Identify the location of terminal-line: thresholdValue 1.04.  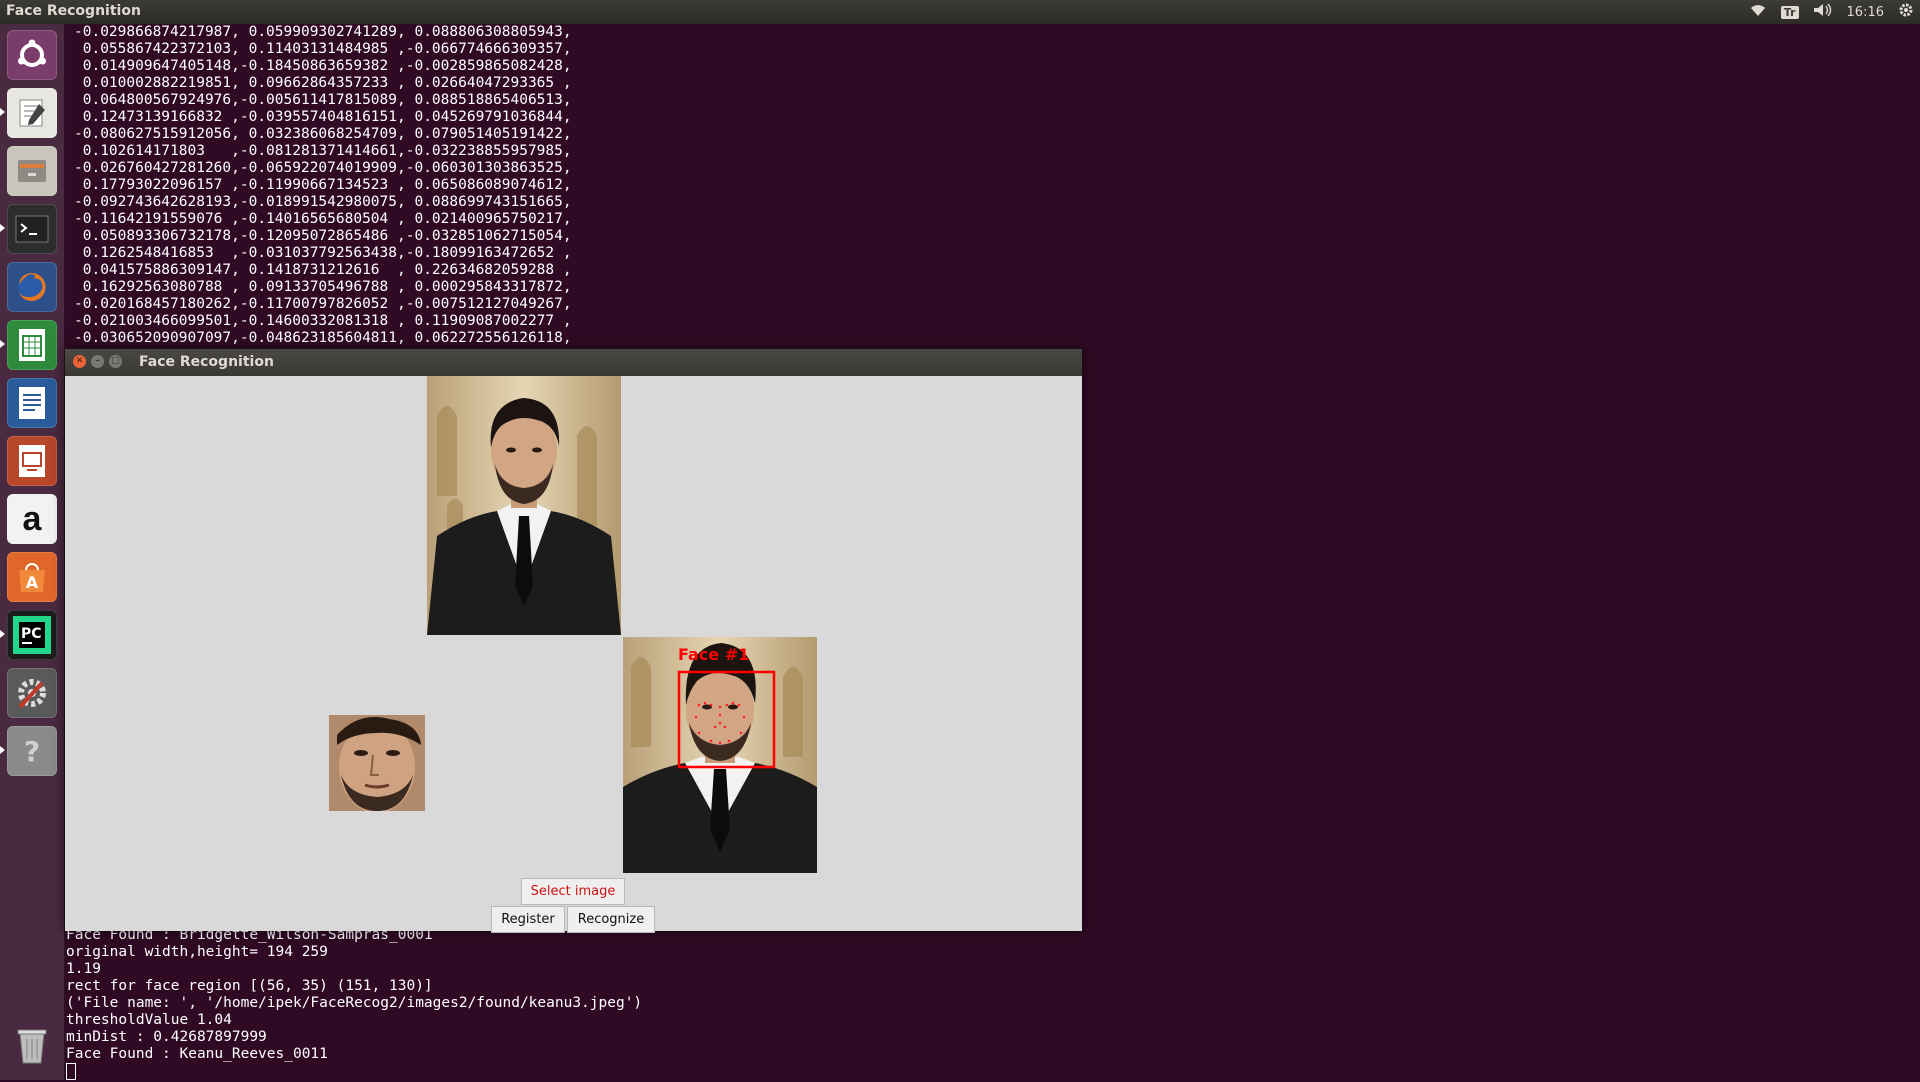
(149, 1020).